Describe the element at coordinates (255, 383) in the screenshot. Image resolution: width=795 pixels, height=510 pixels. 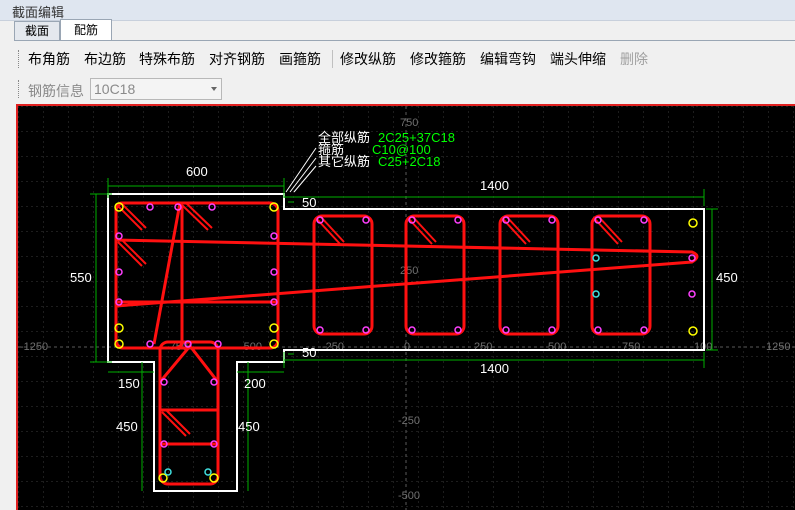
I see `dim-web-right-offset: 200` at that location.